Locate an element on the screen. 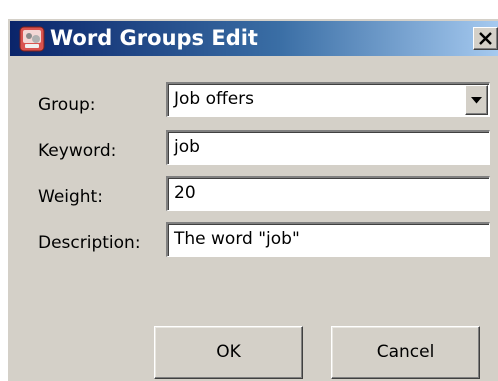 The image size is (498, 381). dialog-title: Word Groups Edit is located at coordinates (154, 38).